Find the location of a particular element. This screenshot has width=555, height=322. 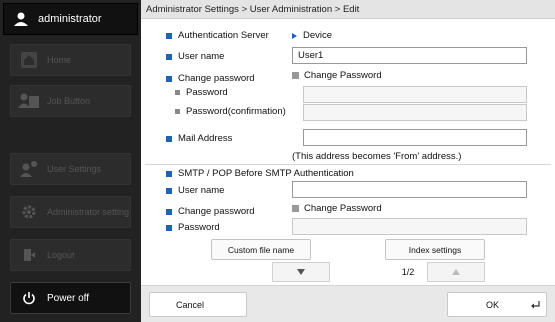

auth-server-label: Authentication Server is located at coordinates (223, 35).